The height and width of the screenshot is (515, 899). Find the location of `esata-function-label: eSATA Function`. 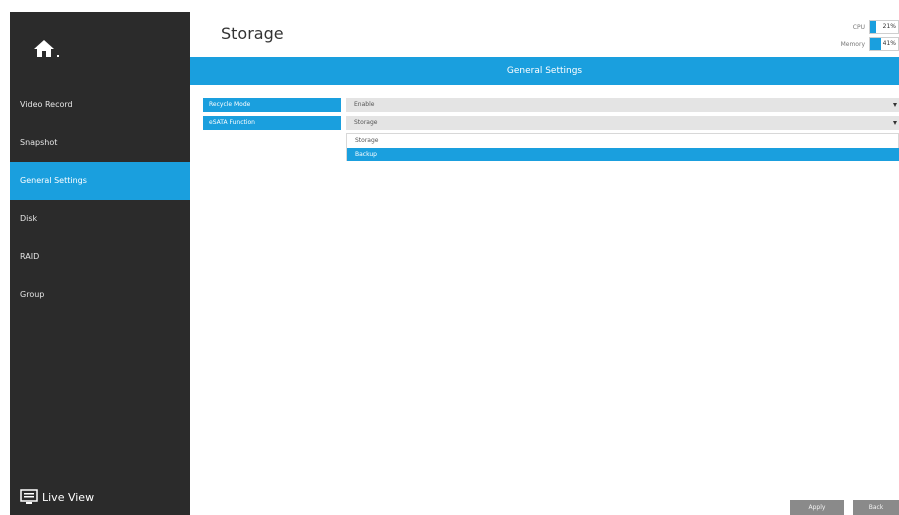

esata-function-label: eSATA Function is located at coordinates (272, 123).